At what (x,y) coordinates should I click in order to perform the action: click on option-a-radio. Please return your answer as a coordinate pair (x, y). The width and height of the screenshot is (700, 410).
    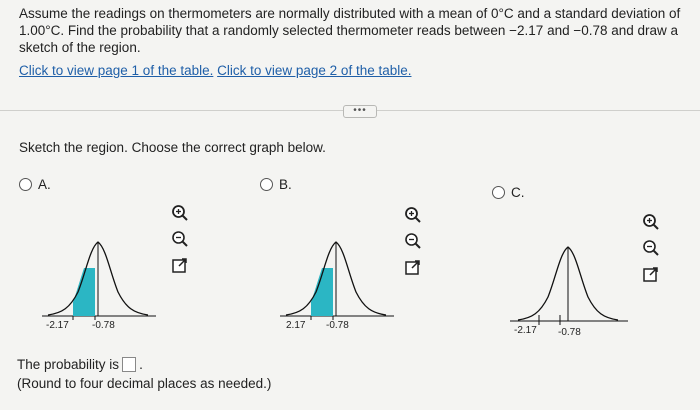
    Looking at the image, I should click on (25, 184).